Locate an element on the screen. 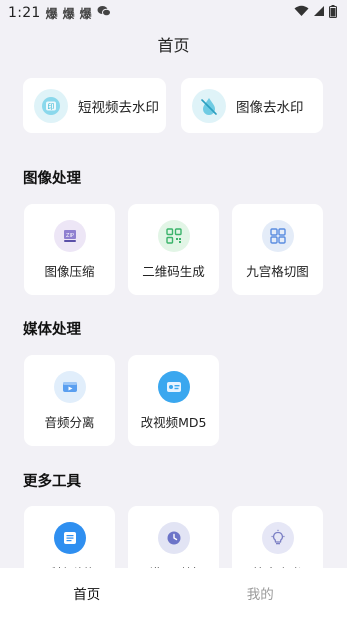 This screenshot has width=347, height=617. battery-icon is located at coordinates (333, 13).